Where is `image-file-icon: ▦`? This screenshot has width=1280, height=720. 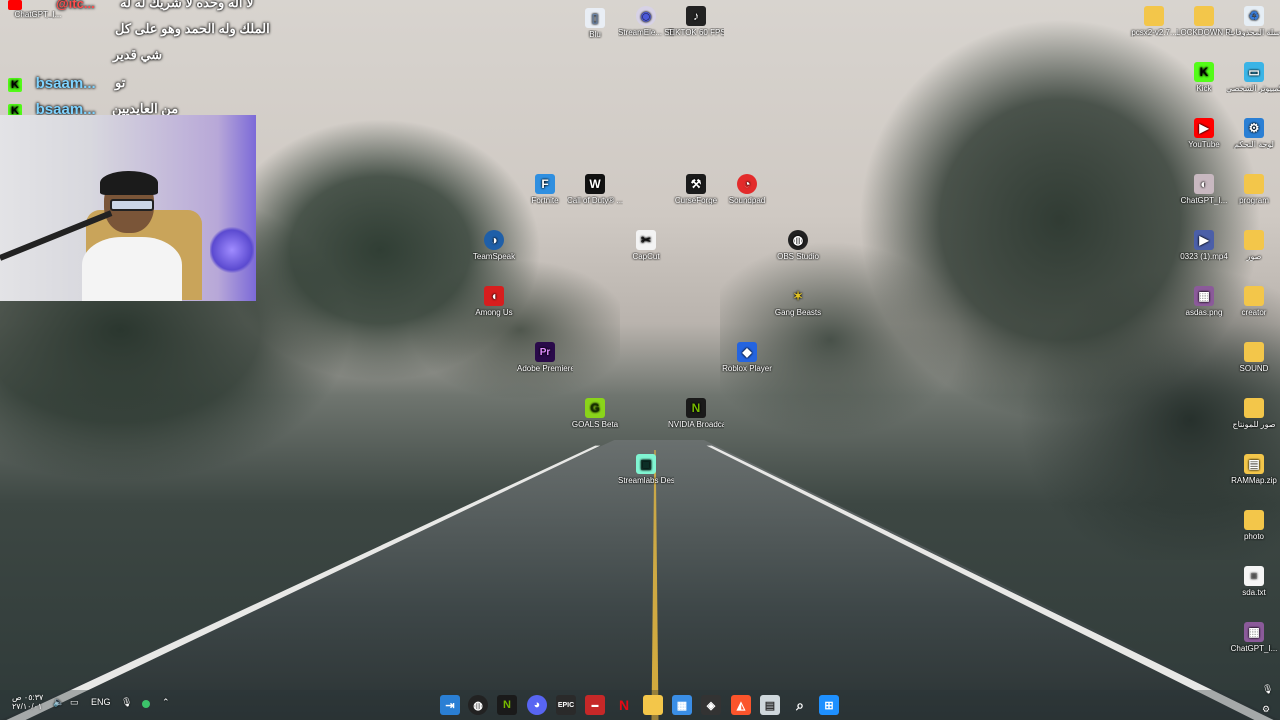 image-file-icon: ▦ is located at coordinates (1204, 296).